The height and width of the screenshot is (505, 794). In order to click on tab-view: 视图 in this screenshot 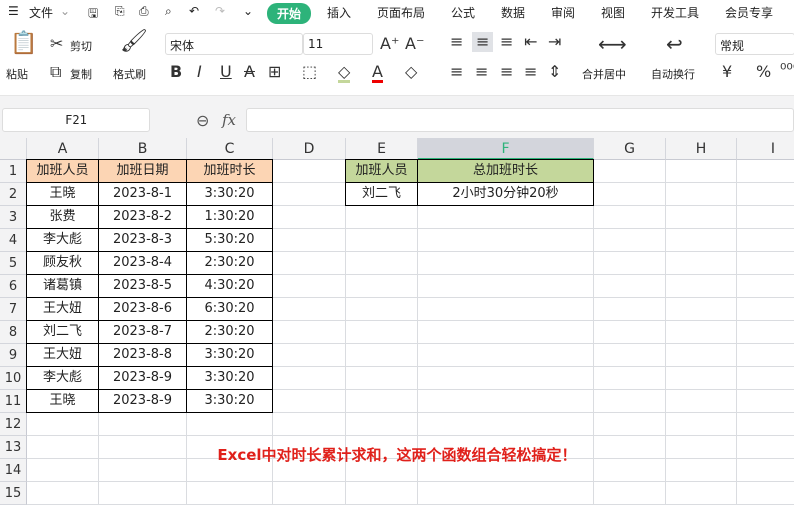, I will do `click(613, 12)`.